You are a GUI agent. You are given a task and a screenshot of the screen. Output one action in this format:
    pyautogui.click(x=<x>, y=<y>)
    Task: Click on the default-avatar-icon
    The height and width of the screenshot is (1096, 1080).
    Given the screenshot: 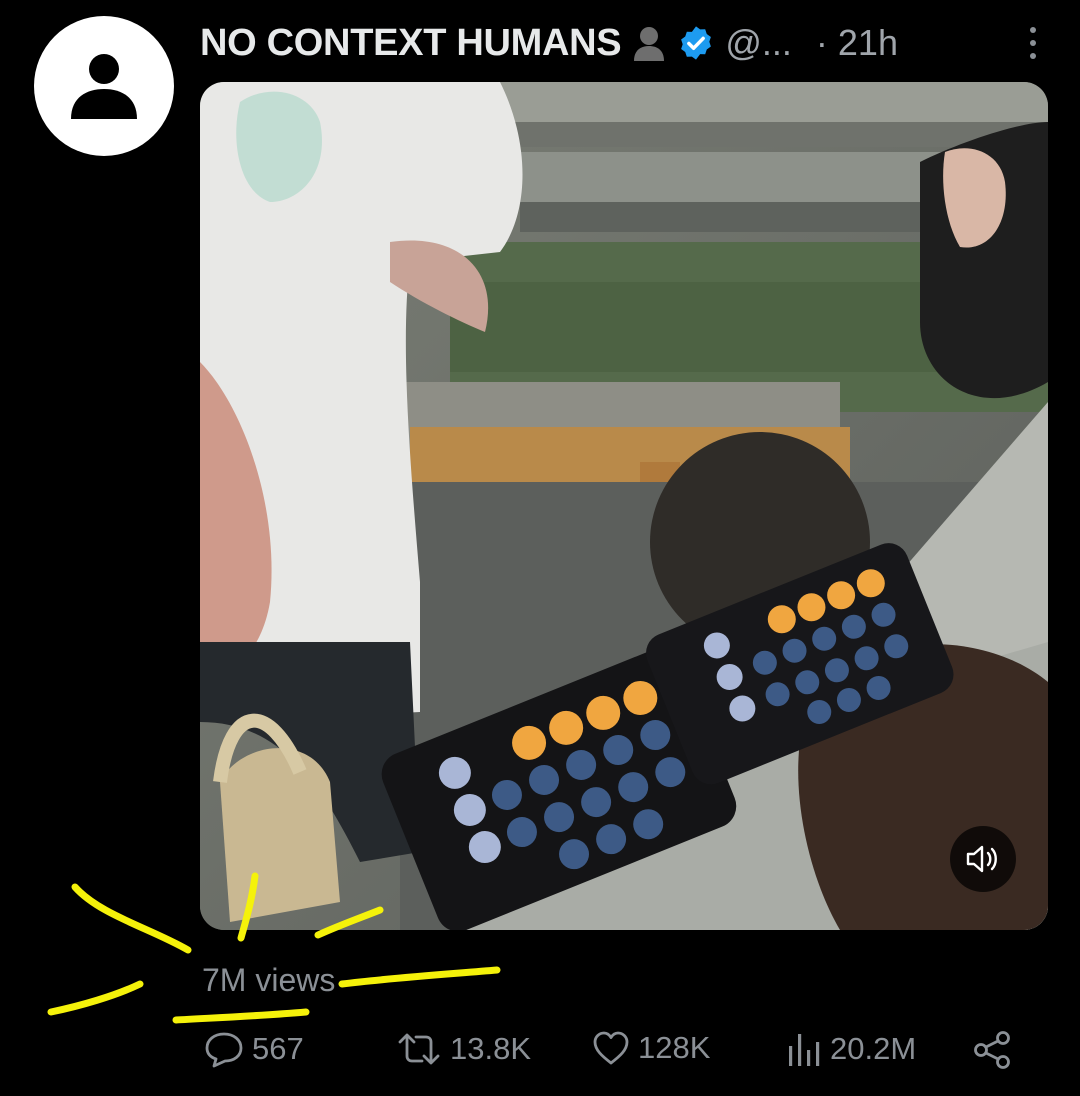 What is the action you would take?
    pyautogui.click(x=104, y=86)
    